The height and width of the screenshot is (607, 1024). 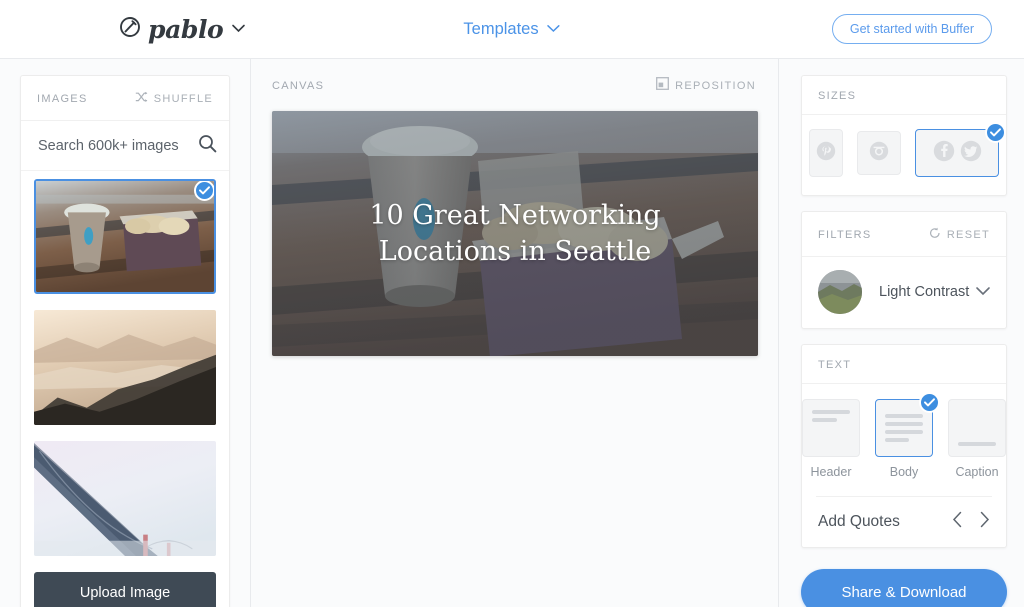 What do you see at coordinates (935, 235) in the screenshot?
I see `reset-circle-arrow-icon` at bounding box center [935, 235].